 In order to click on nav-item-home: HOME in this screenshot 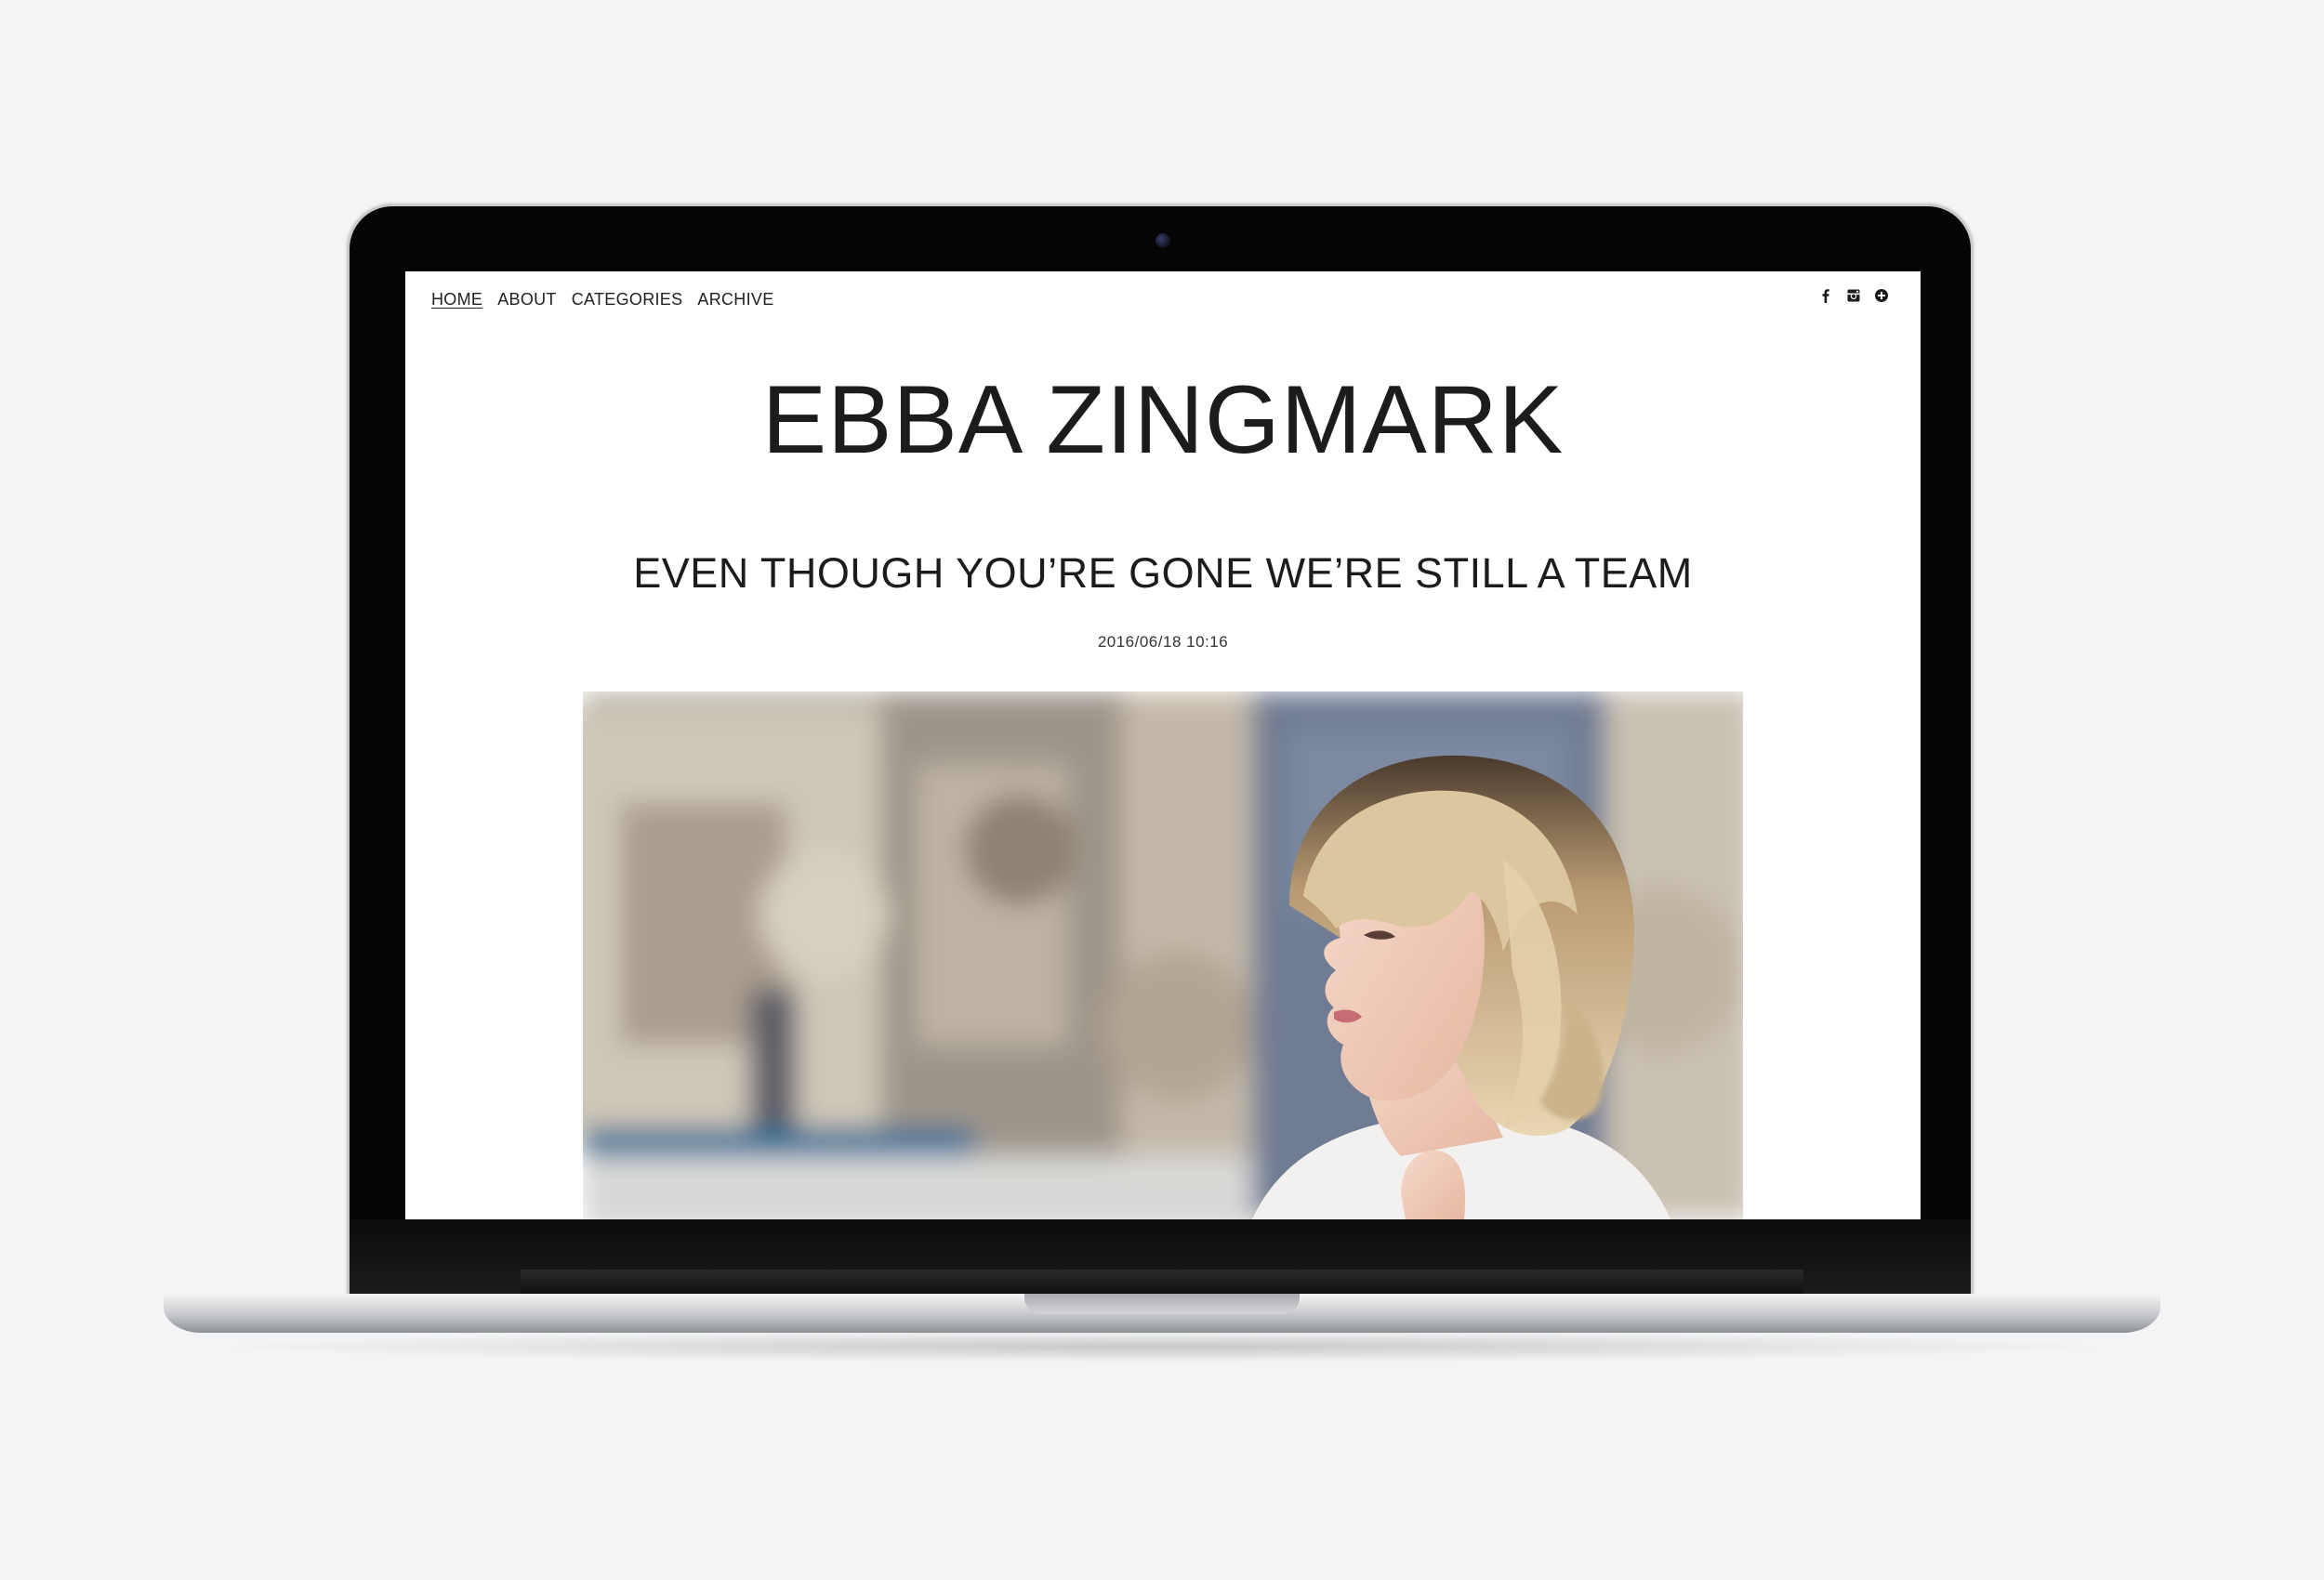, I will do `click(456, 299)`.